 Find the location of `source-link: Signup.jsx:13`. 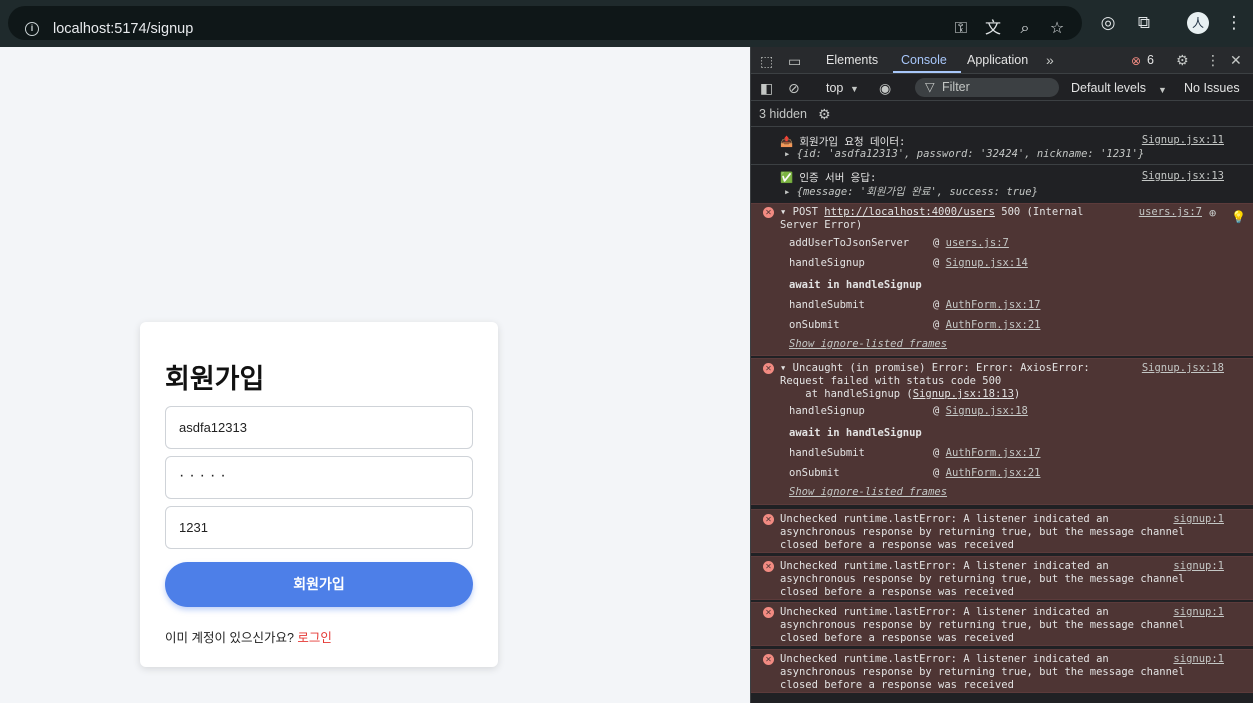

source-link: Signup.jsx:13 is located at coordinates (1183, 176).